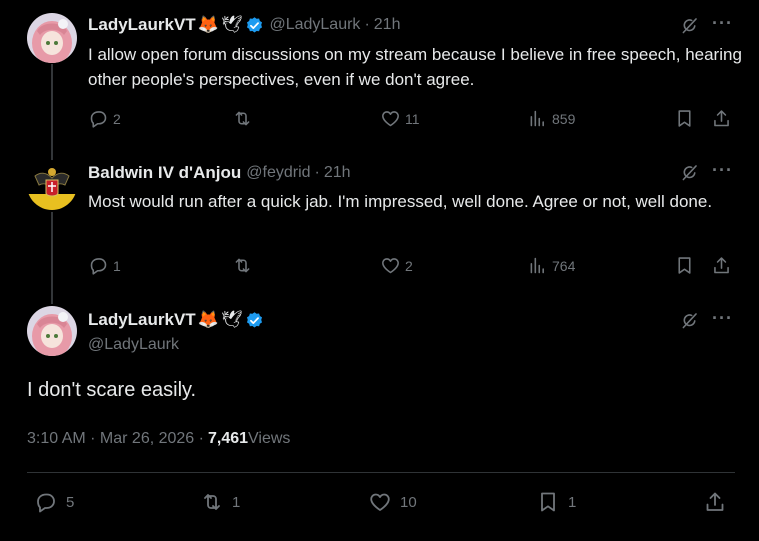 The height and width of the screenshot is (541, 759). Describe the element at coordinates (117, 118) in the screenshot. I see `reply-count: 2` at that location.